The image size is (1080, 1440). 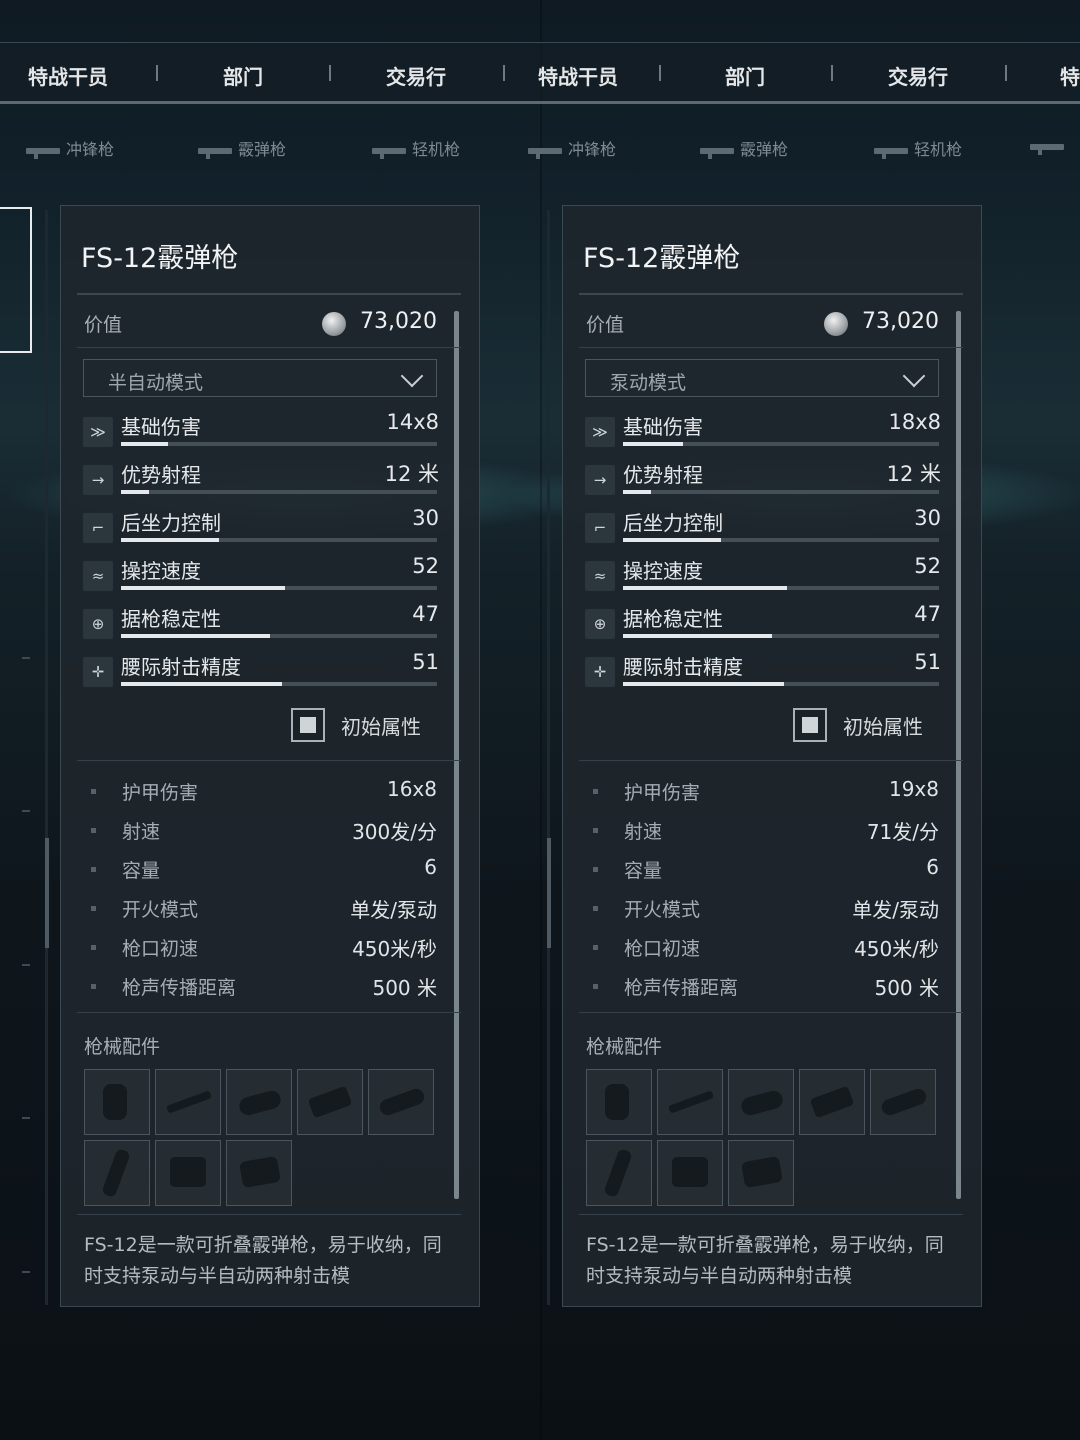 I want to click on stat-value: 12 米, so click(x=913, y=474).